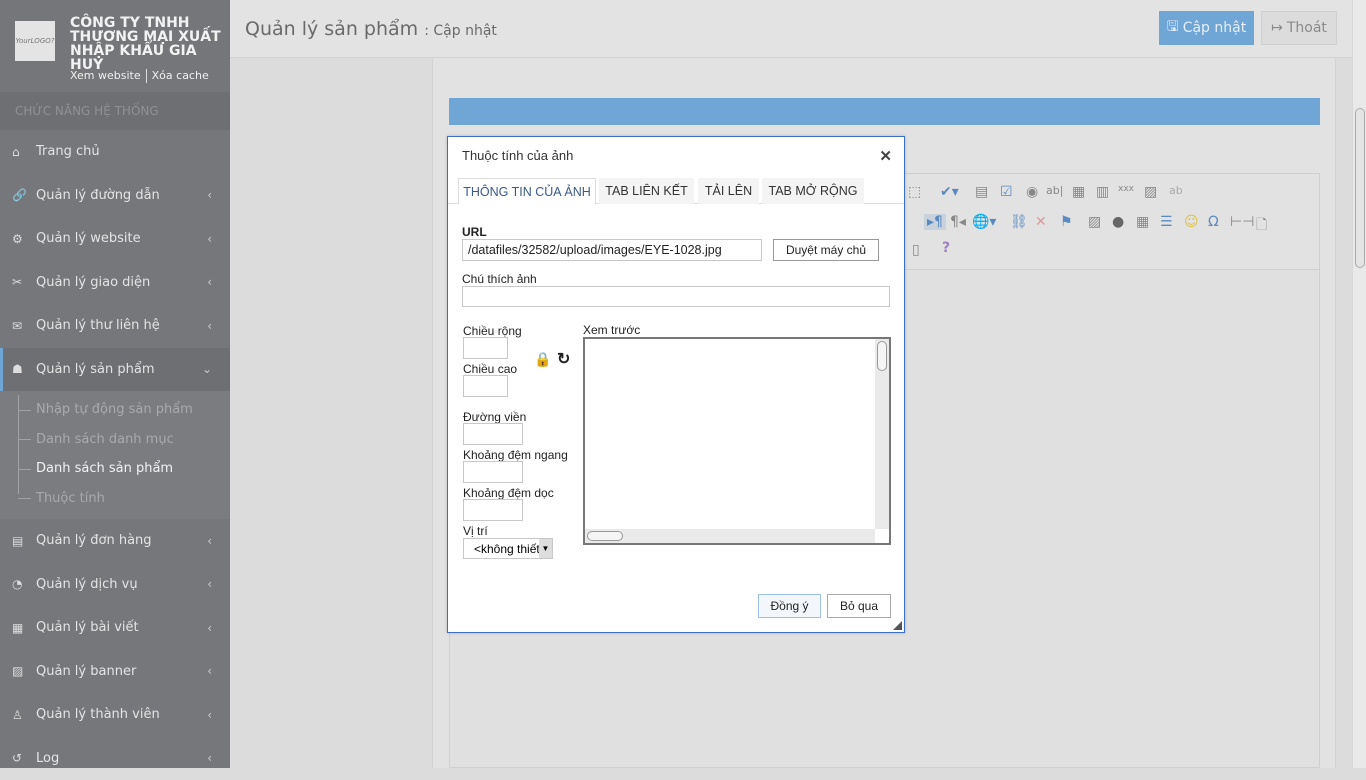  What do you see at coordinates (1142, 222) in the screenshot?
I see `table-icon: ▦` at bounding box center [1142, 222].